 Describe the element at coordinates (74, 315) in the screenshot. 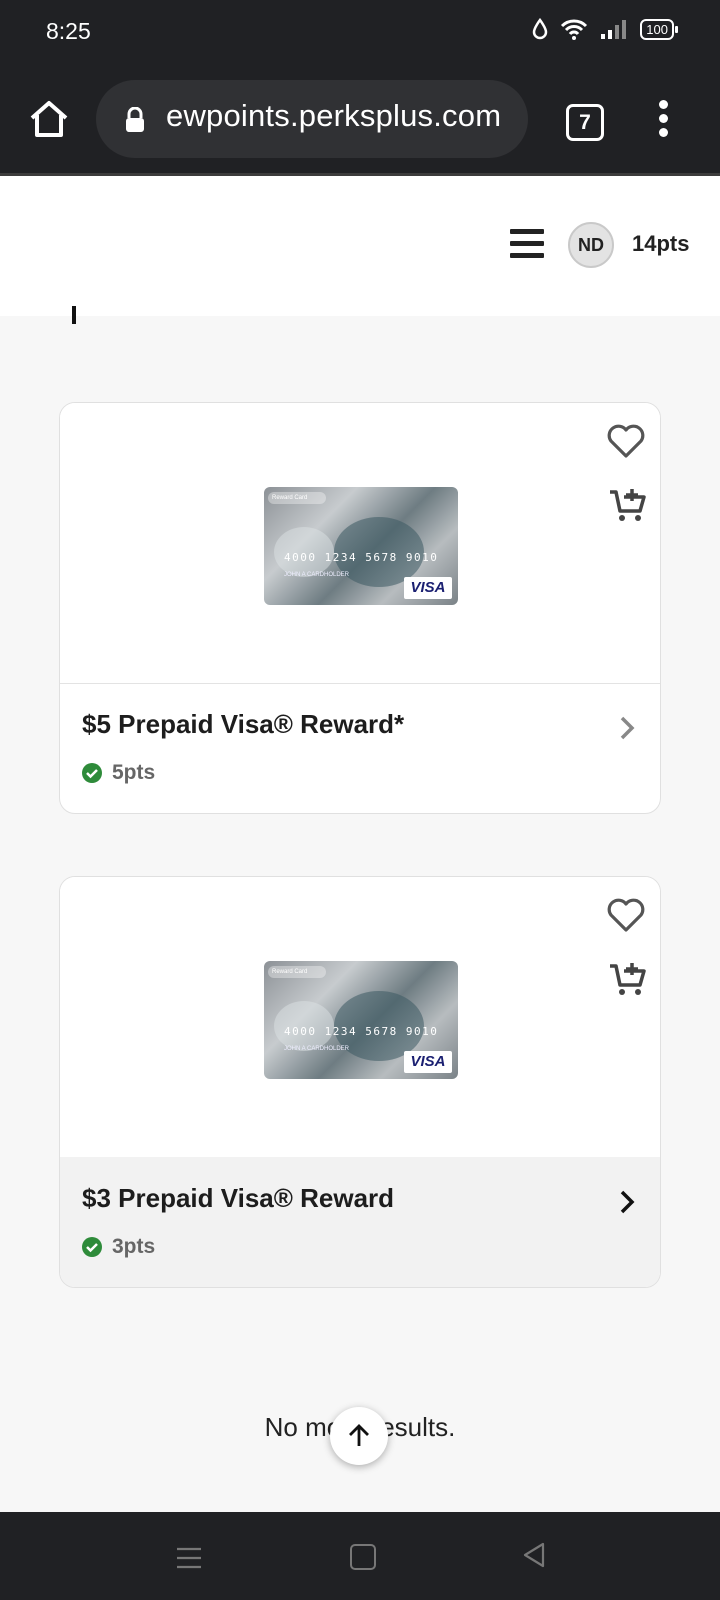

I see `clipped-heading` at that location.